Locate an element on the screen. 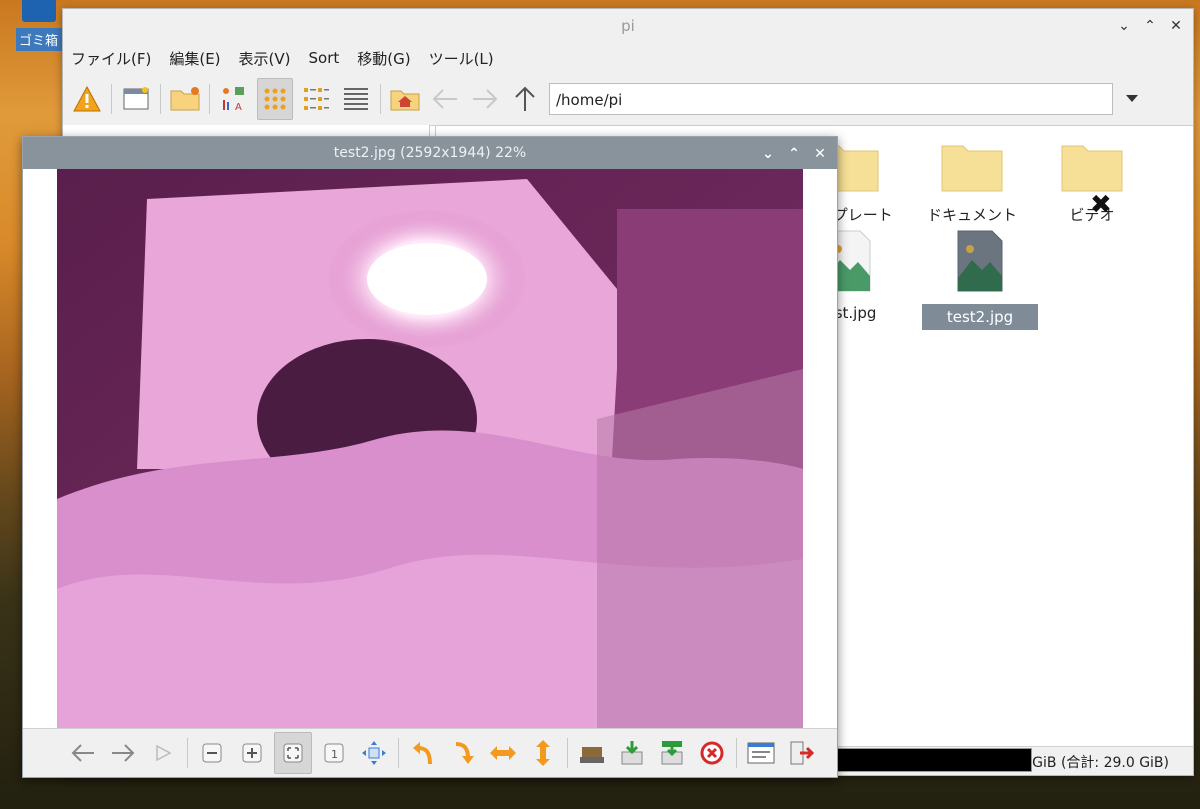 The height and width of the screenshot is (809, 1200). delete-button is located at coordinates (712, 753).